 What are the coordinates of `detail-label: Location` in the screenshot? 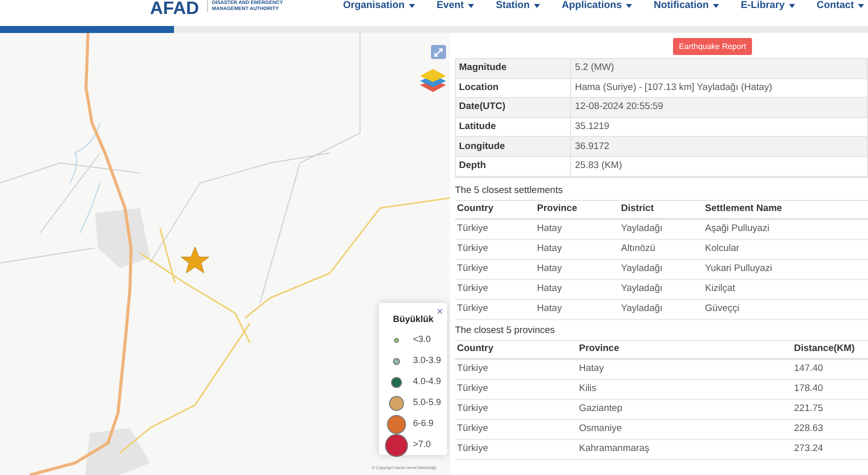 It's located at (513, 88).